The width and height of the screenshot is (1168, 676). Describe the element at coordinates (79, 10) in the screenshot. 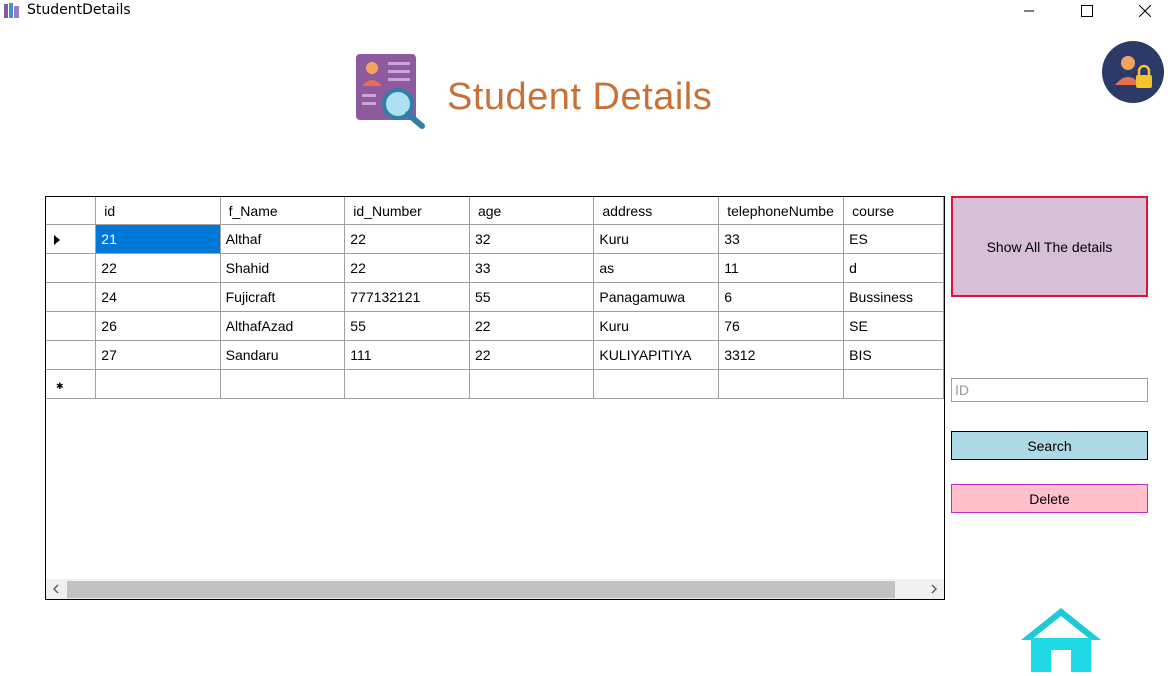

I see `window-title: StudentDetails` at that location.